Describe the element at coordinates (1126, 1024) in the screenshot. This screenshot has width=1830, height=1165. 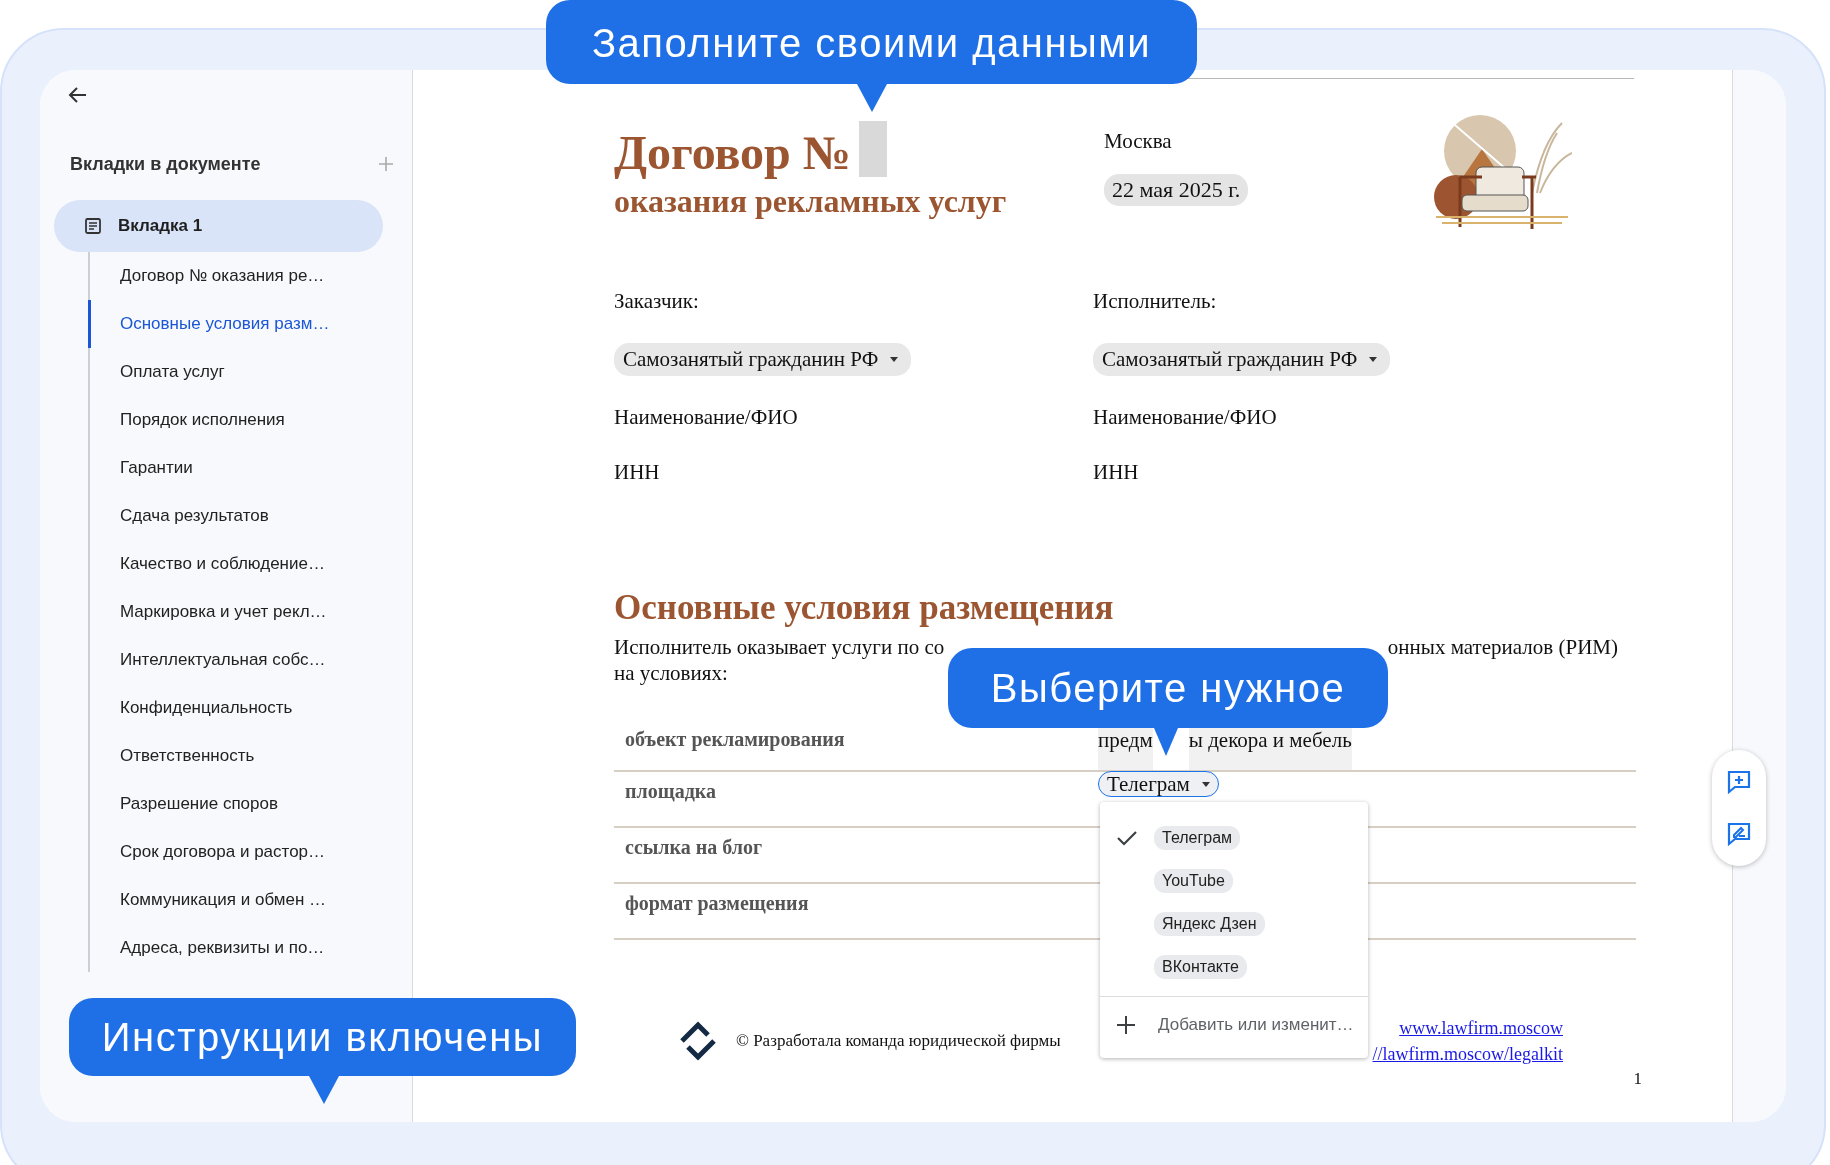
I see `plus-icon` at that location.